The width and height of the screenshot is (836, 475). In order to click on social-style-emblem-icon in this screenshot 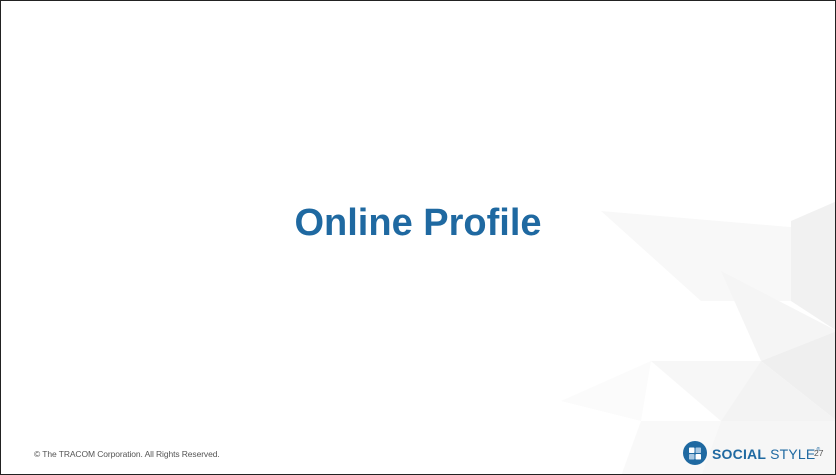, I will do `click(695, 453)`.